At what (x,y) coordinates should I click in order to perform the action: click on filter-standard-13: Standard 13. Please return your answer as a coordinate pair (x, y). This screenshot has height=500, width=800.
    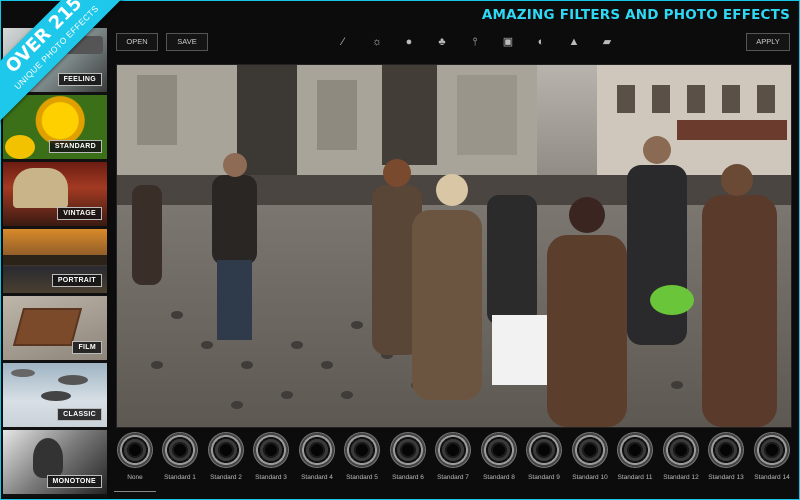
    Looking at the image, I should click on (726, 462).